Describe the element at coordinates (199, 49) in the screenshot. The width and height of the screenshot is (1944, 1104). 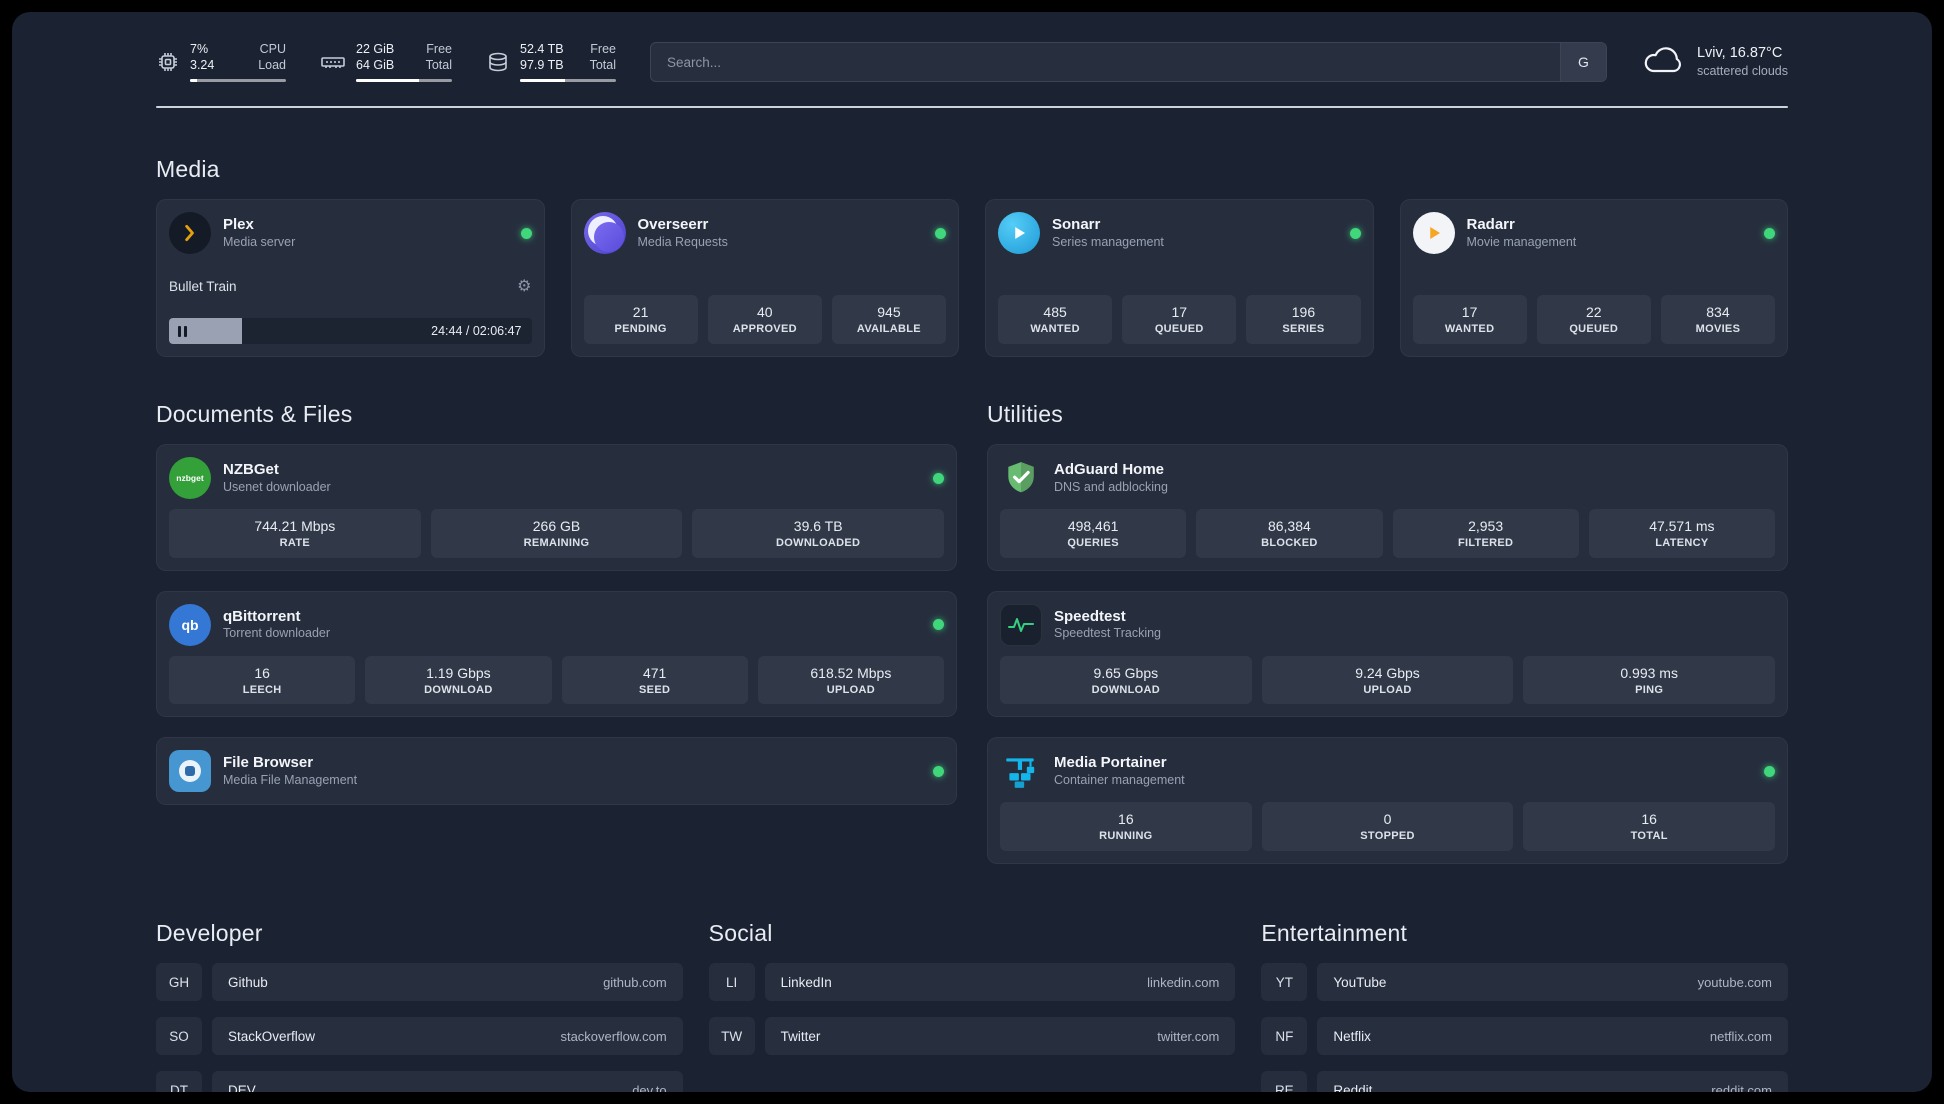
I see `cpu-percent: 7%` at that location.